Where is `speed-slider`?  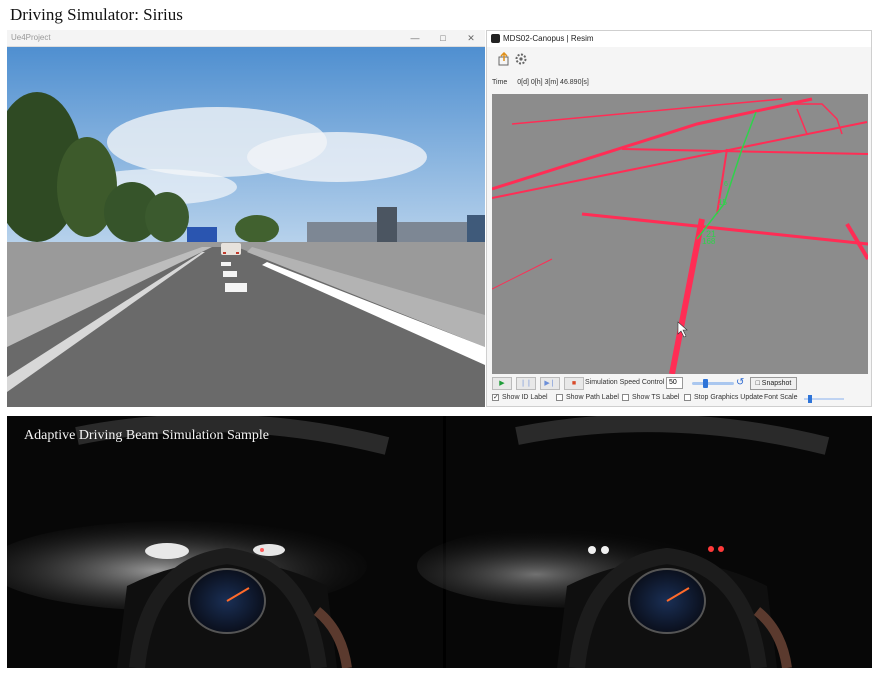
speed-slider is located at coordinates (713, 383).